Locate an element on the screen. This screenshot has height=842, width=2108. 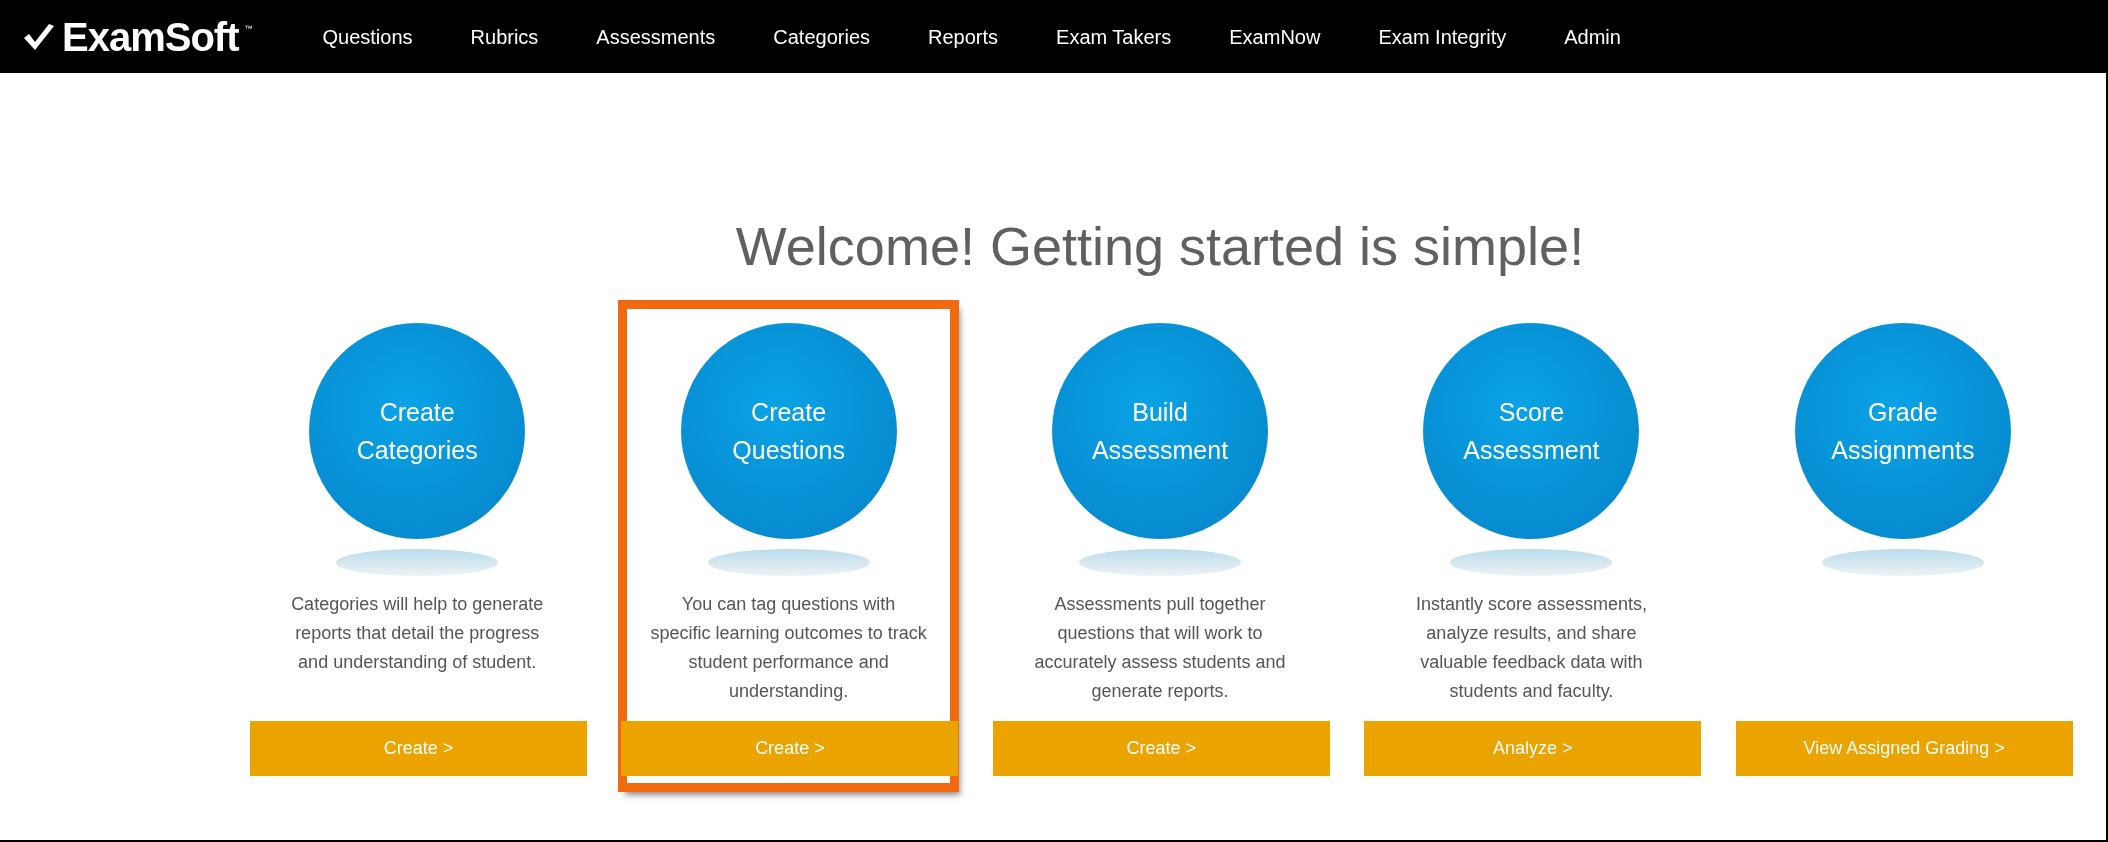
nav-link: Exam Integrity is located at coordinates (1442, 36).